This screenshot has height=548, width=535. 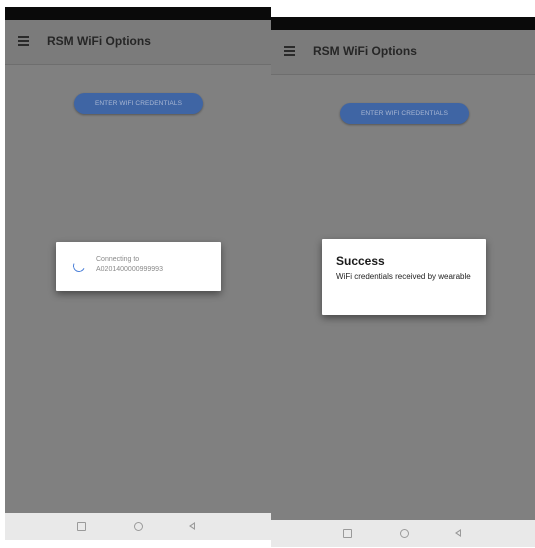 What do you see at coordinates (129, 269) in the screenshot?
I see `device-id-label: A0201400000999993` at bounding box center [129, 269].